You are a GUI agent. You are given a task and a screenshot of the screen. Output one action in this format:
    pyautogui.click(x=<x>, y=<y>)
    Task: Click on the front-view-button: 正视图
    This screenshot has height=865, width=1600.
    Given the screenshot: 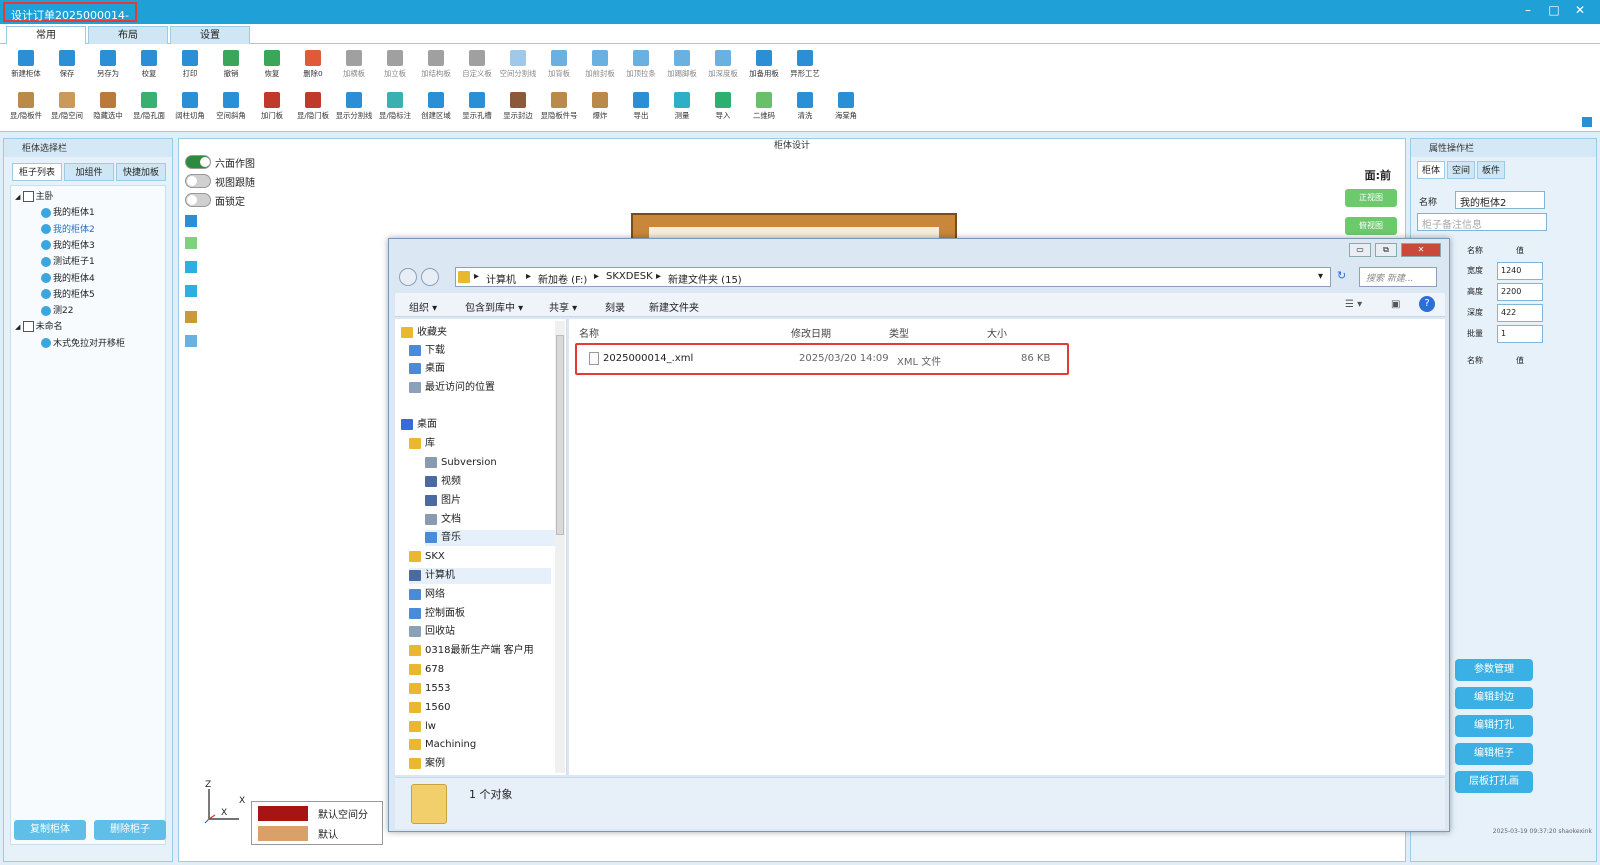 What is the action you would take?
    pyautogui.click(x=1371, y=198)
    